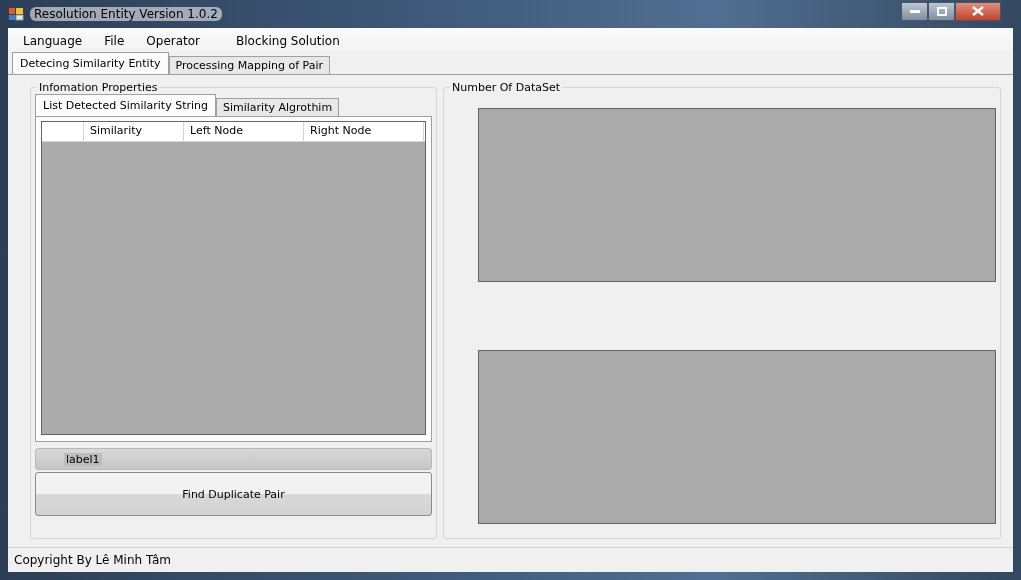 The width and height of the screenshot is (1021, 580). I want to click on column-header: Left Node, so click(244, 131).